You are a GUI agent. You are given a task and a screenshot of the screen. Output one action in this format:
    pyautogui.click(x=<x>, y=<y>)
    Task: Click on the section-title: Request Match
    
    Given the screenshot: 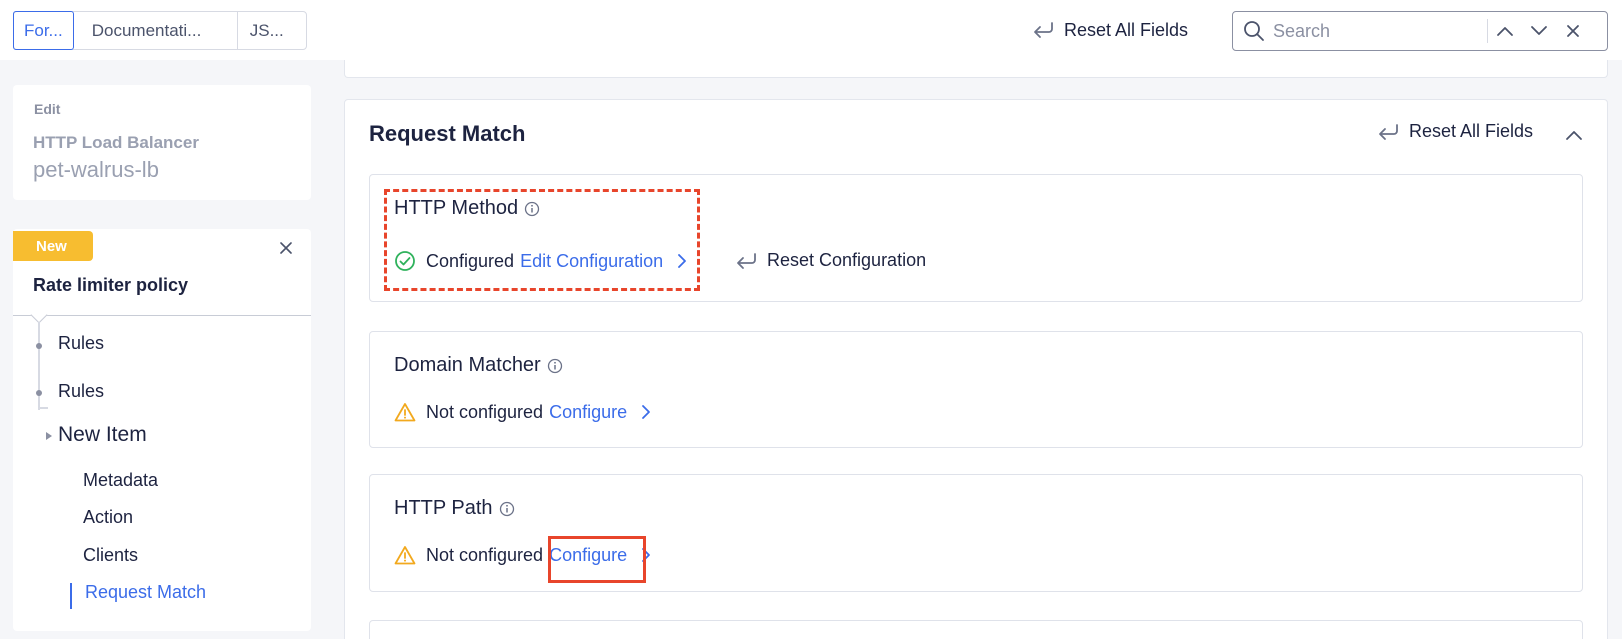 What is the action you would take?
    pyautogui.click(x=447, y=133)
    